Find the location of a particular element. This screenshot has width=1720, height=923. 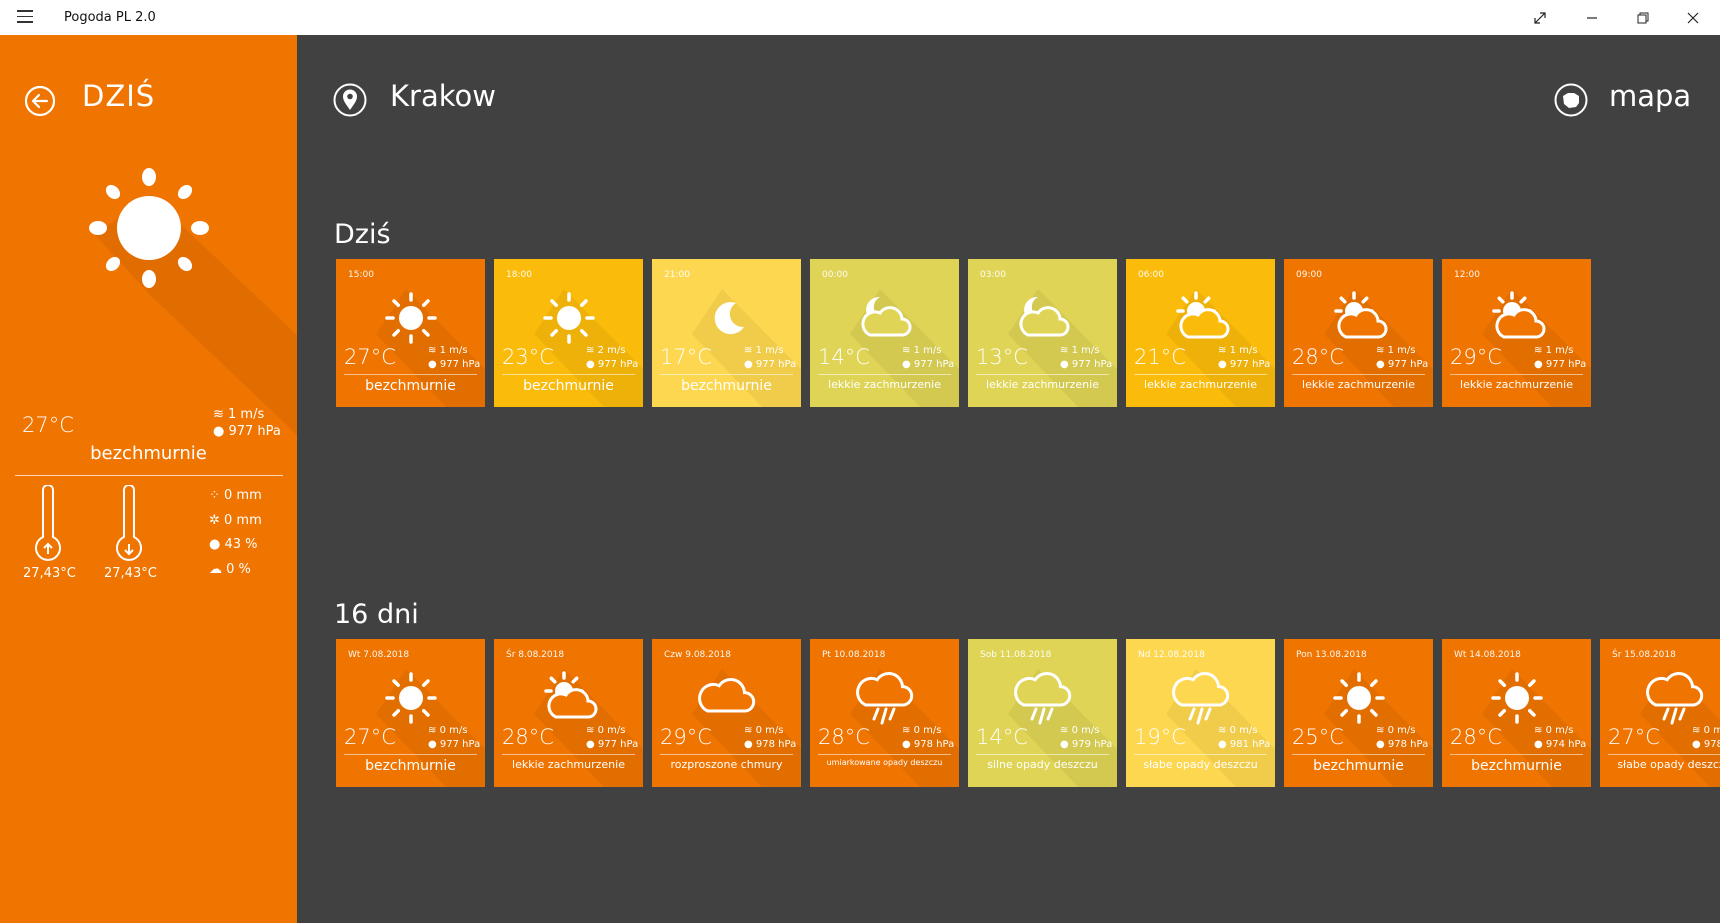

cloud-icon: ☁ is located at coordinates (218, 569).